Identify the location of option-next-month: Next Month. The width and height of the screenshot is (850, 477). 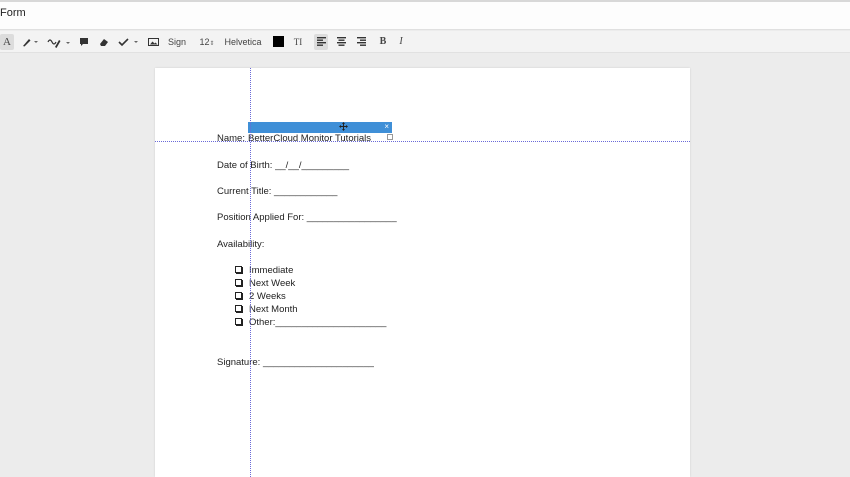
(273, 309).